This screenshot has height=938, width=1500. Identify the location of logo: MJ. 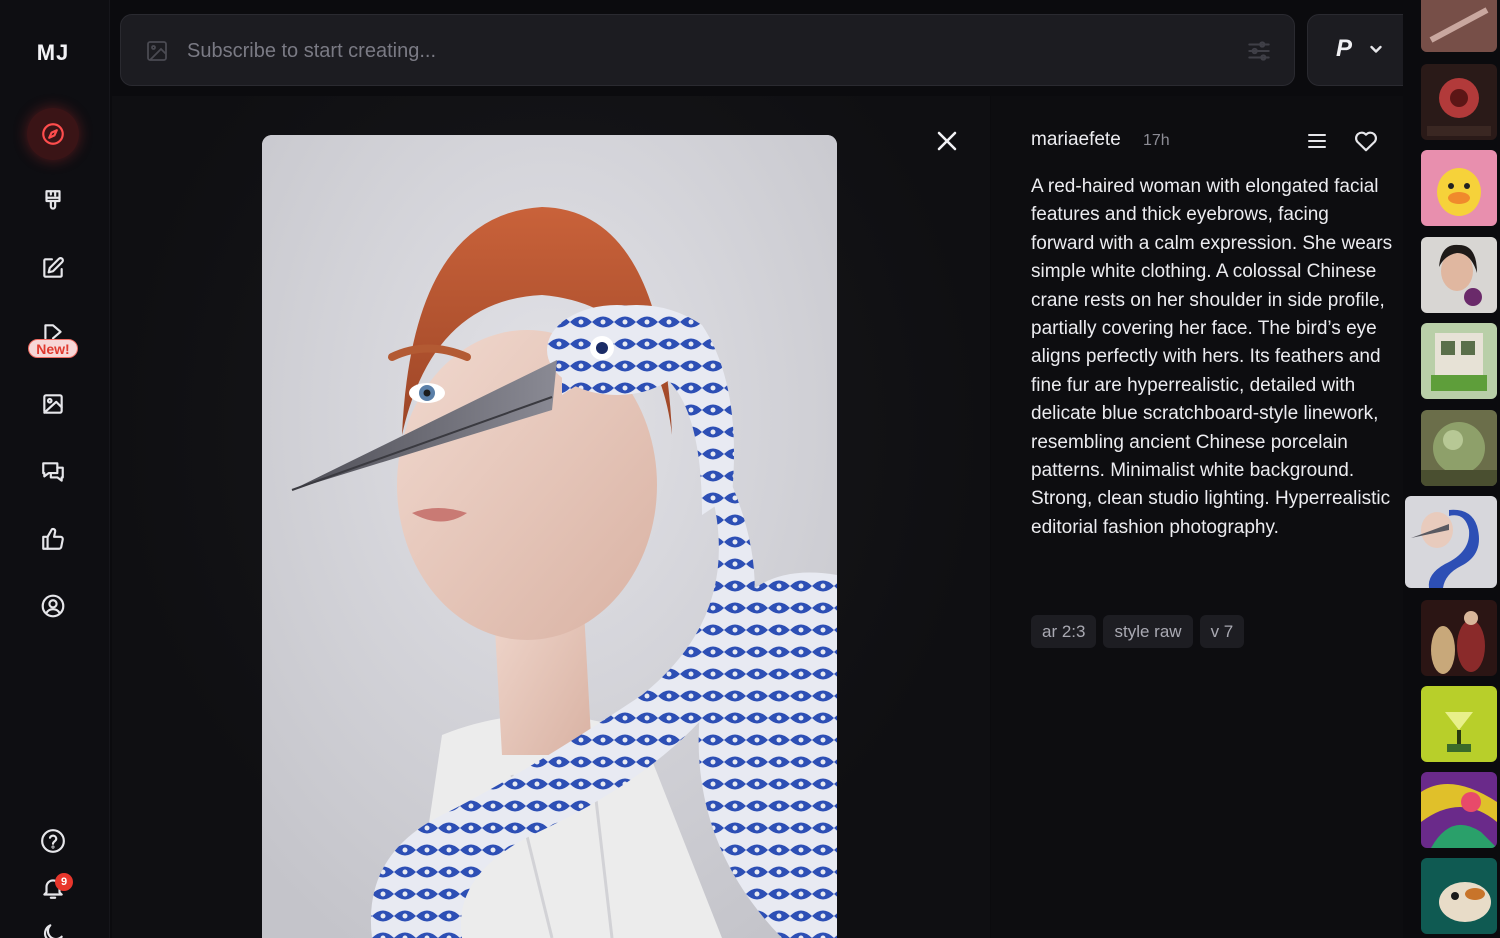
(53, 53).